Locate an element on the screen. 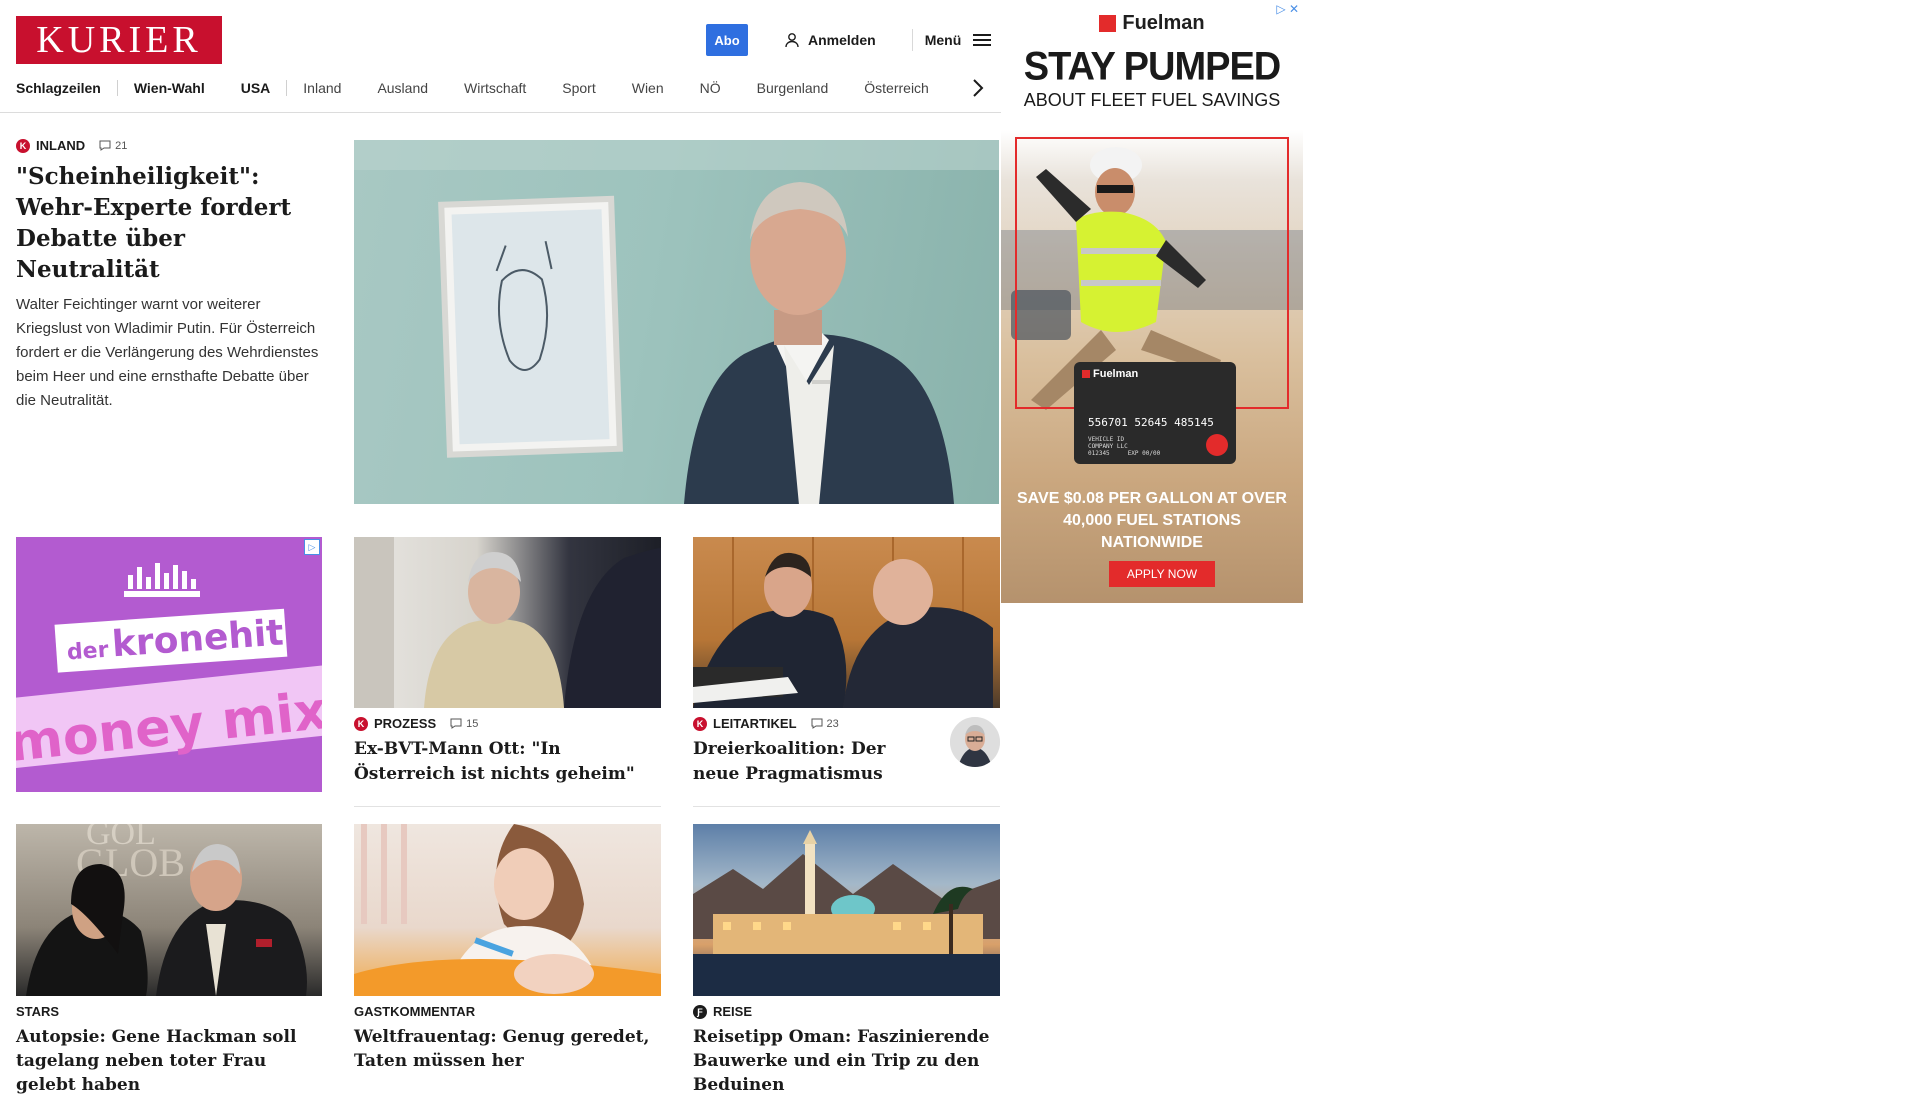  card-gastkommentar-category: GASTKOMMENTAR is located at coordinates (414, 1011).